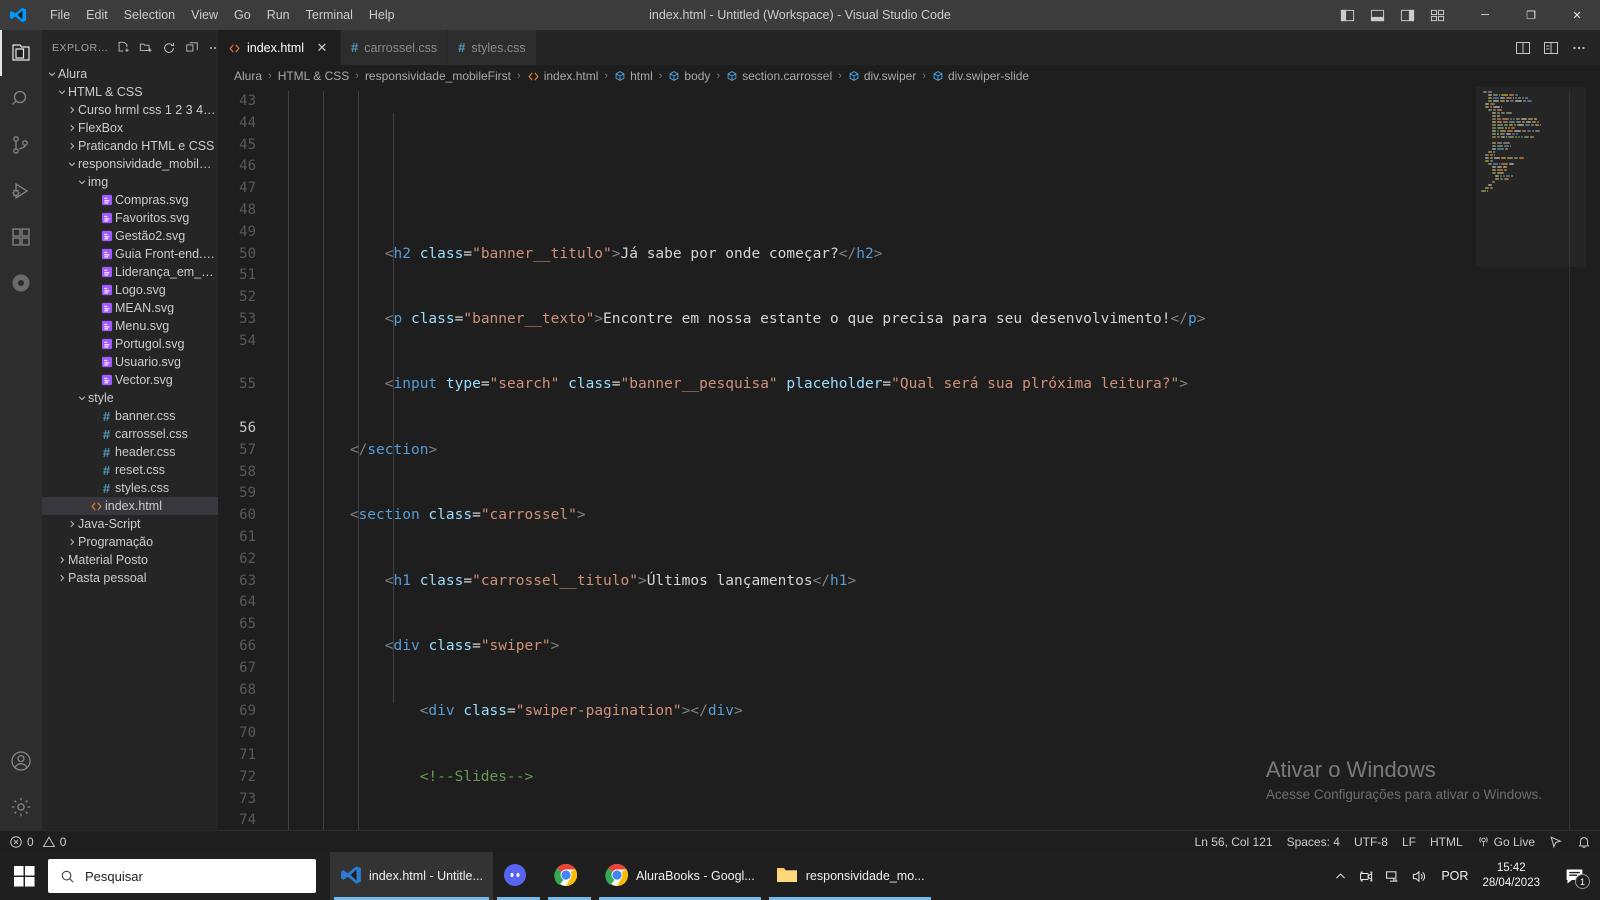 The height and width of the screenshot is (900, 1600). Describe the element at coordinates (130, 416) in the screenshot. I see `tree-item: # banner.css` at that location.